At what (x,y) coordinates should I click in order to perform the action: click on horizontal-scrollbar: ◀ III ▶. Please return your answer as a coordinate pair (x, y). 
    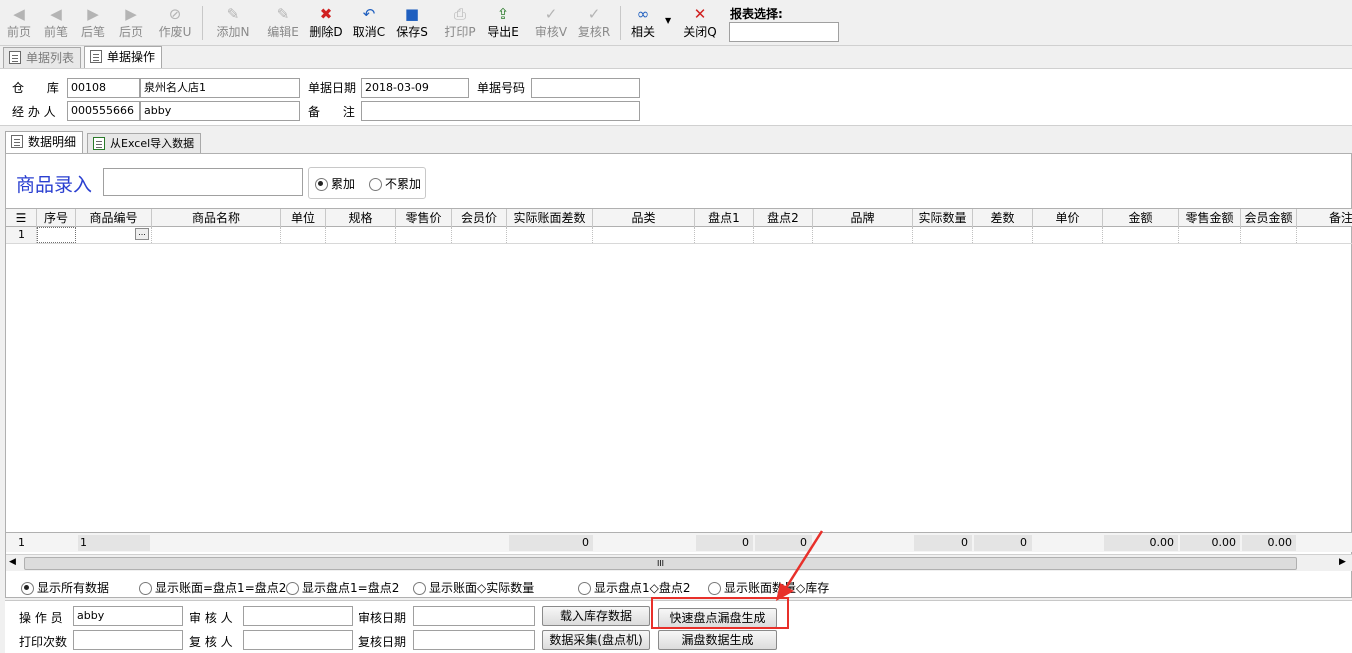
    Looking at the image, I should click on (679, 562).